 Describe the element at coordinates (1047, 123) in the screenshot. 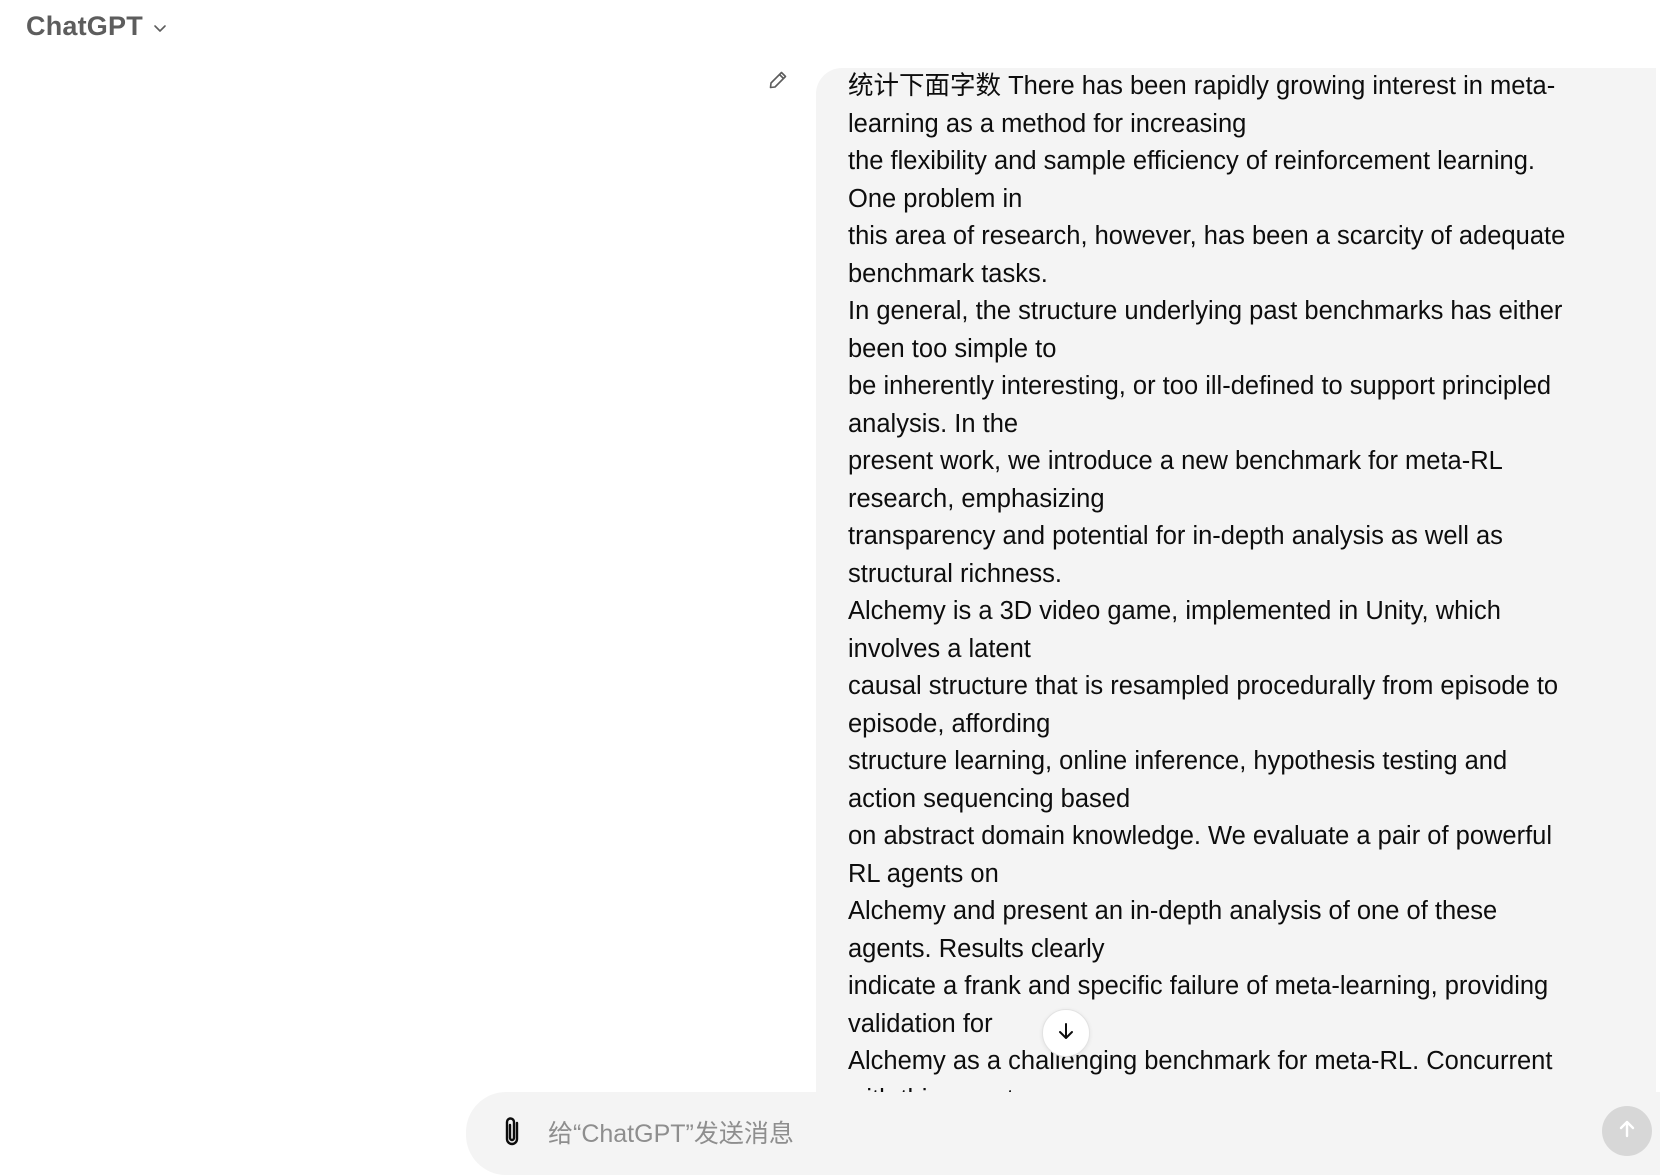

I see `message-line: learning as a method for increasing` at that location.